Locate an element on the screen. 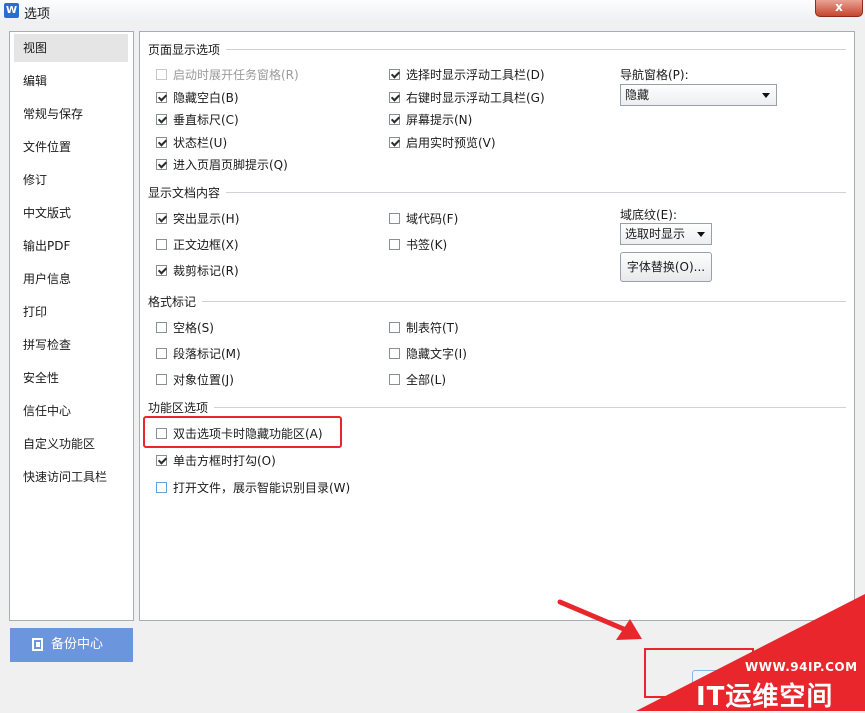 This screenshot has height=713, width=865. nav-item-quick-access-toolbar: 快速访问工具栏 is located at coordinates (71, 477).